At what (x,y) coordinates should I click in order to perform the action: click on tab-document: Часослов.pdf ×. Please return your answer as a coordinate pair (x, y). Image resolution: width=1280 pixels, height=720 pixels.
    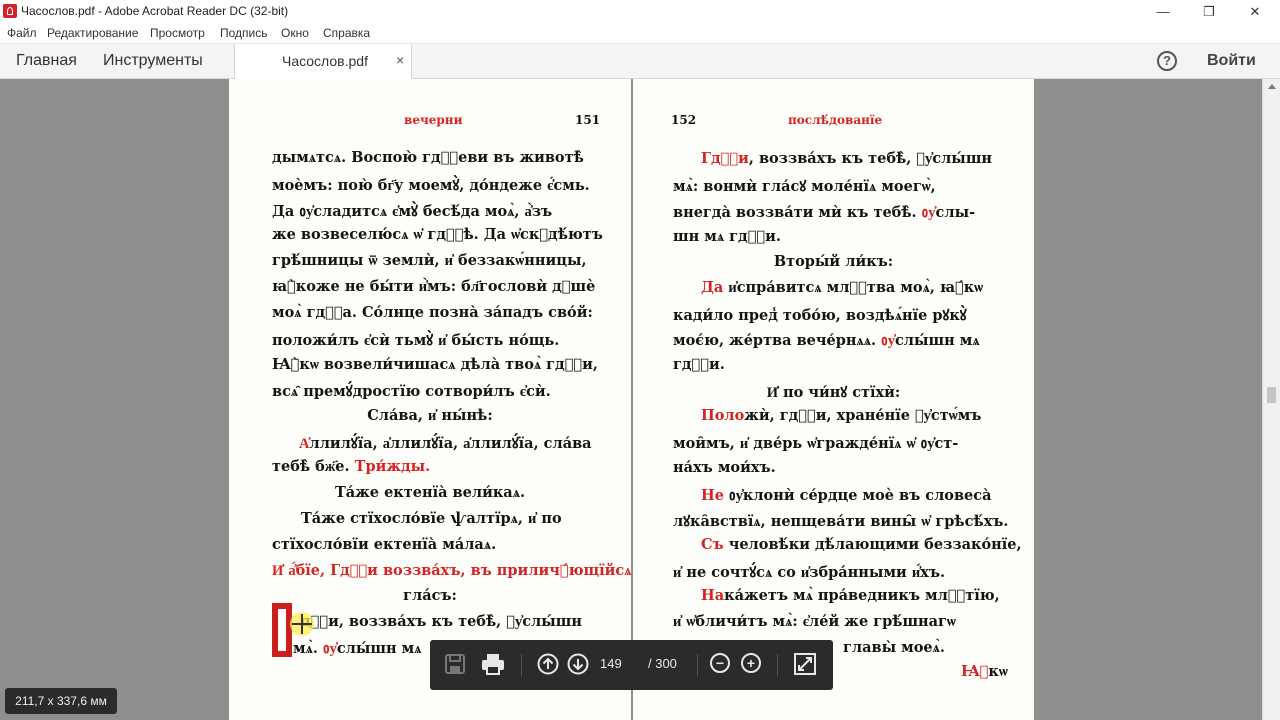
    Looking at the image, I should click on (323, 62).